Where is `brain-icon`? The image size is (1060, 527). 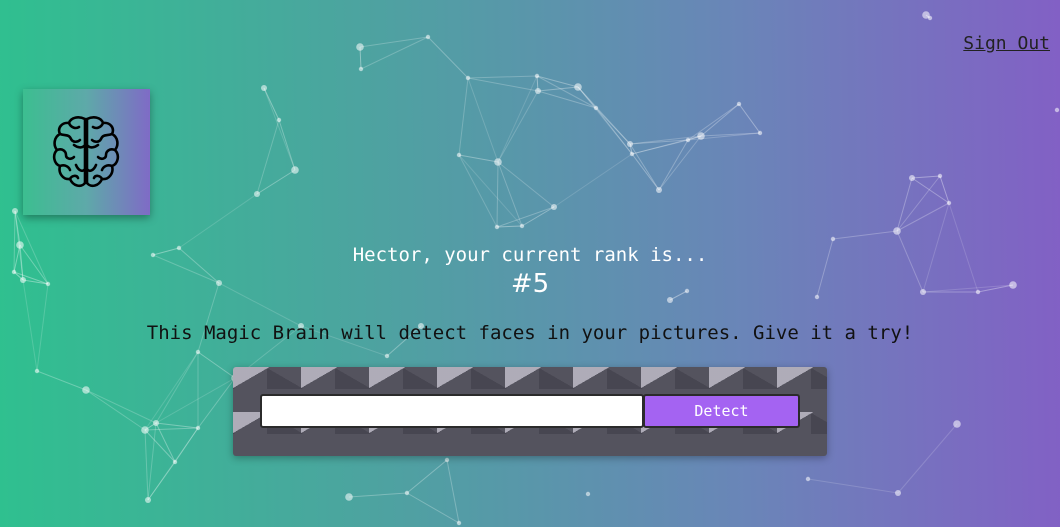 brain-icon is located at coordinates (86, 152).